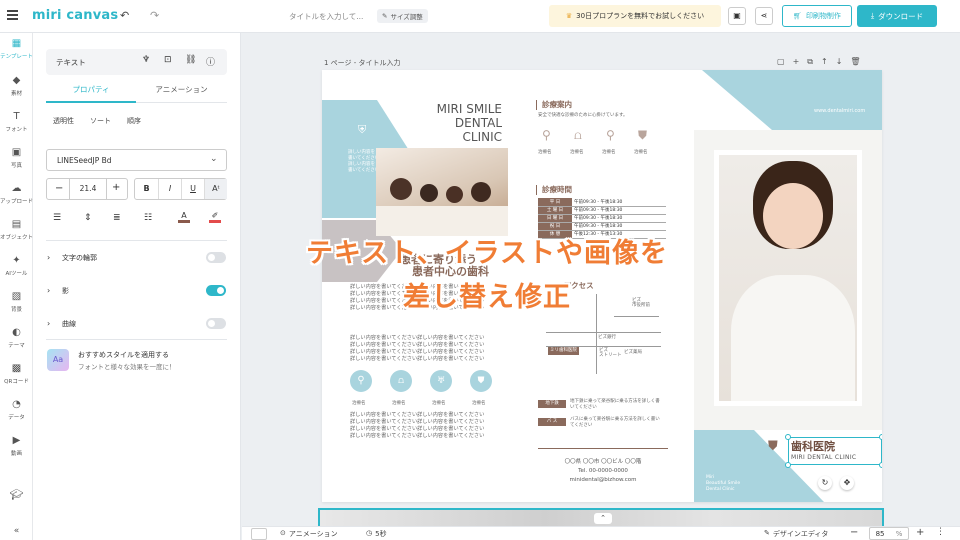  I want to click on outline-toggle, so click(216, 257).